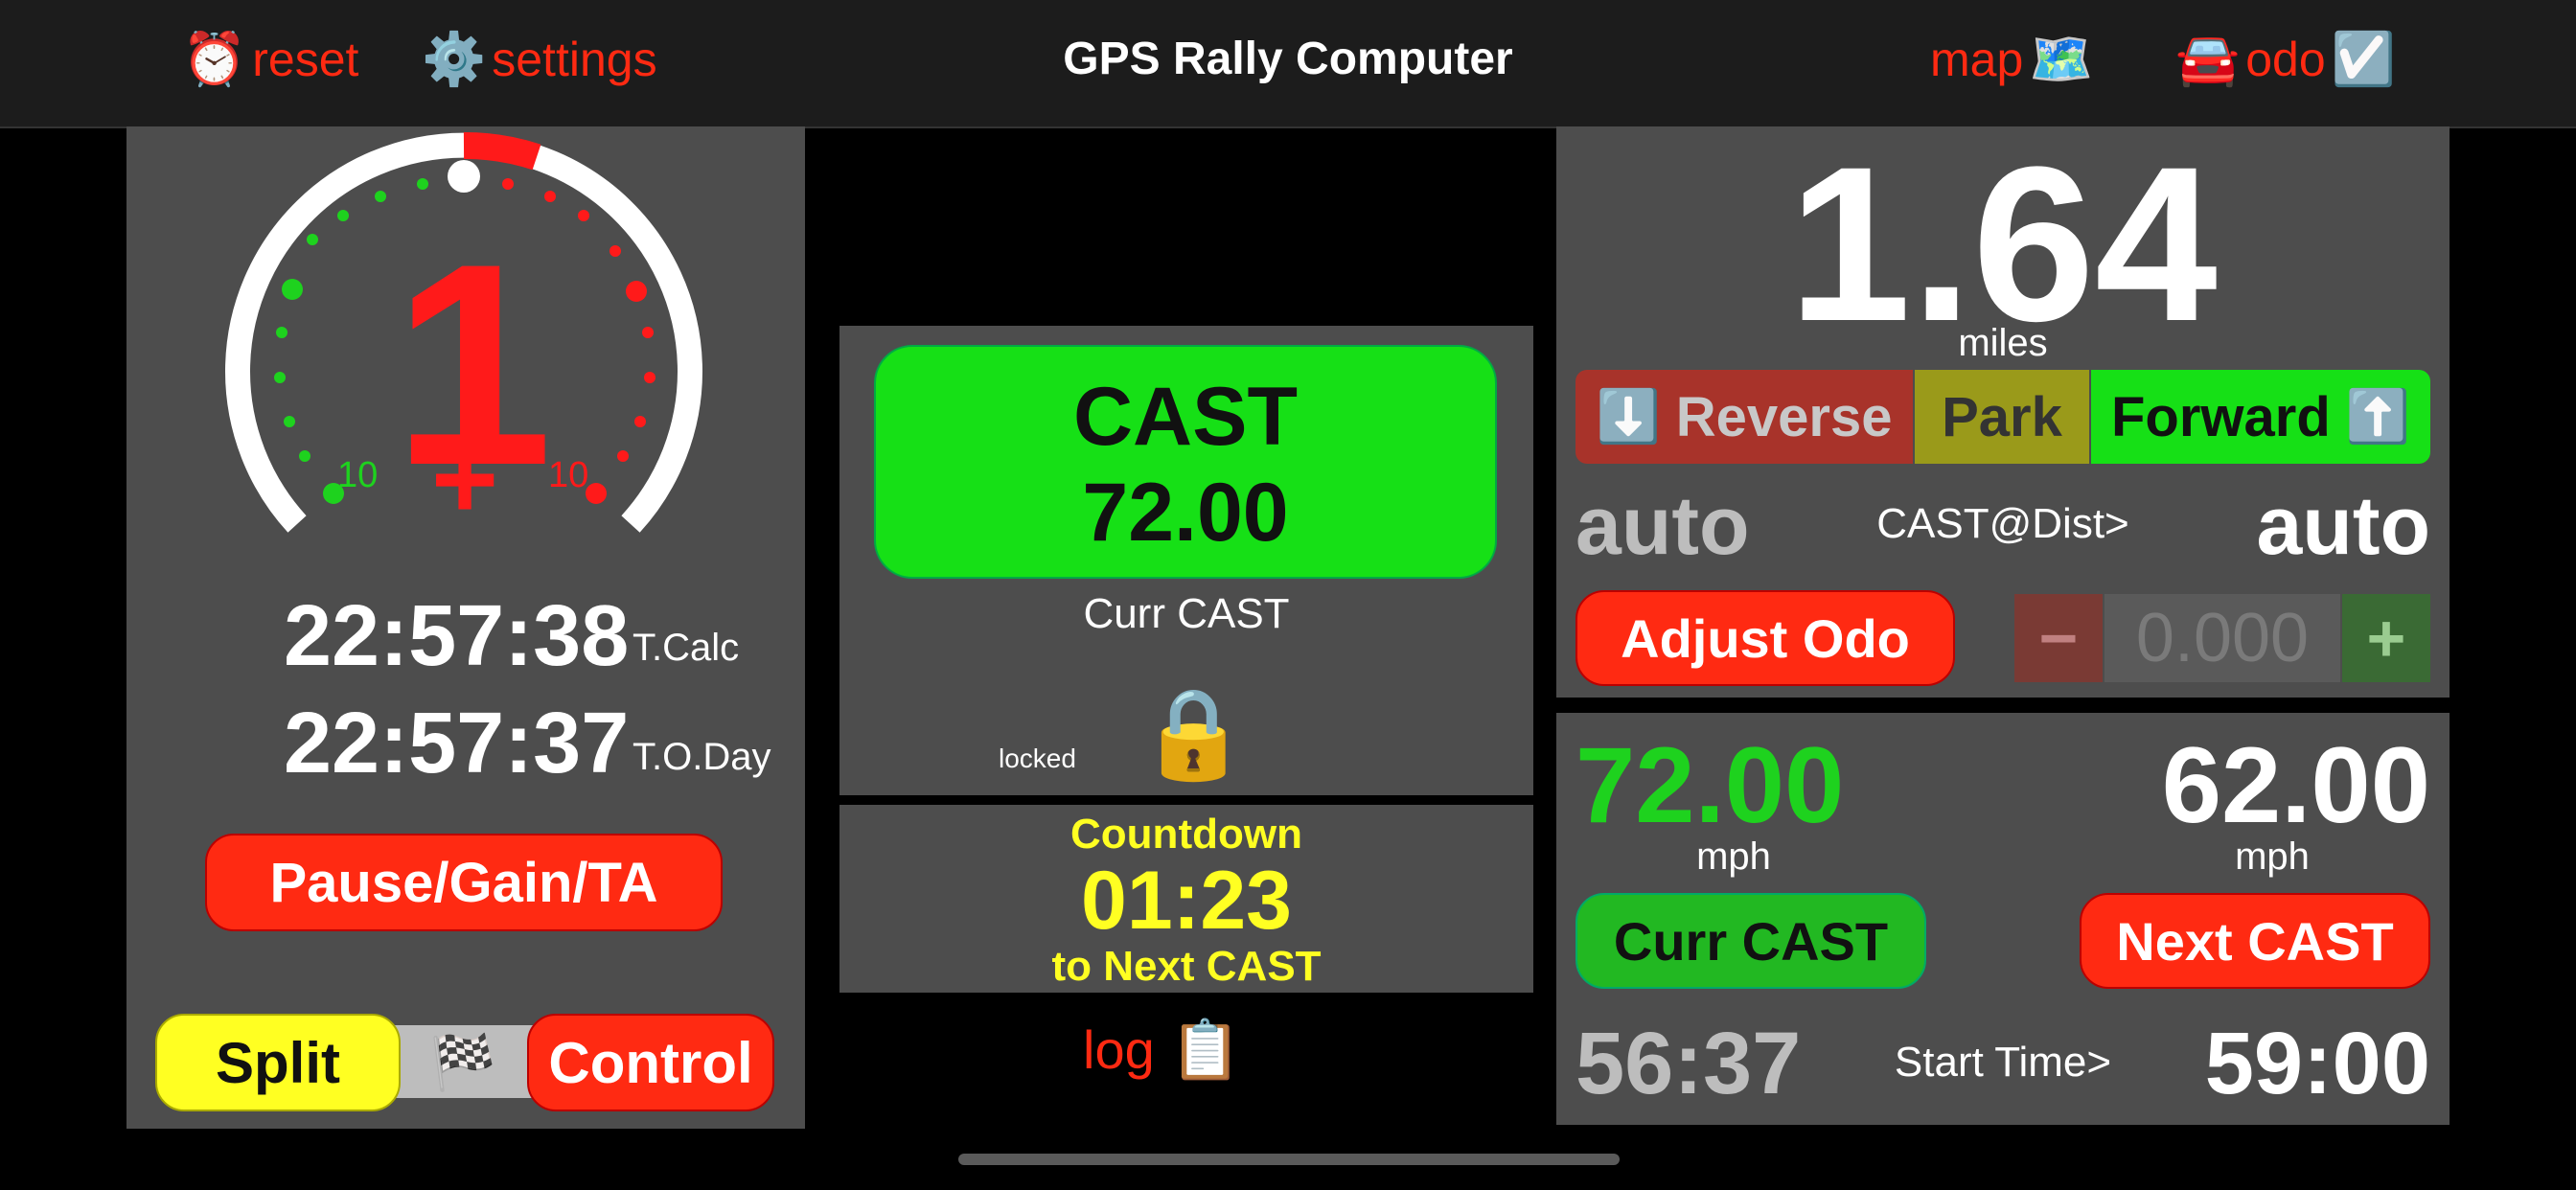 This screenshot has height=1190, width=2576. I want to click on car-icon: 🚘, so click(2208, 59).